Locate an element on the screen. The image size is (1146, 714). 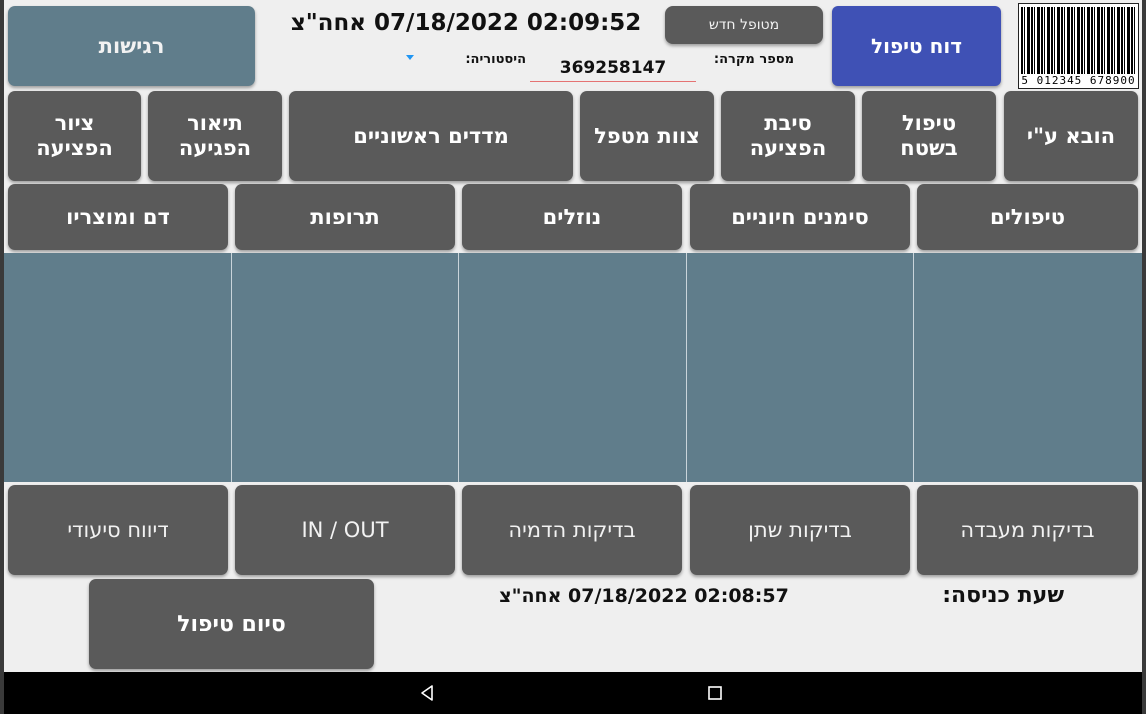
injury-description-button: תיאור הפגיעה is located at coordinates (215, 136).